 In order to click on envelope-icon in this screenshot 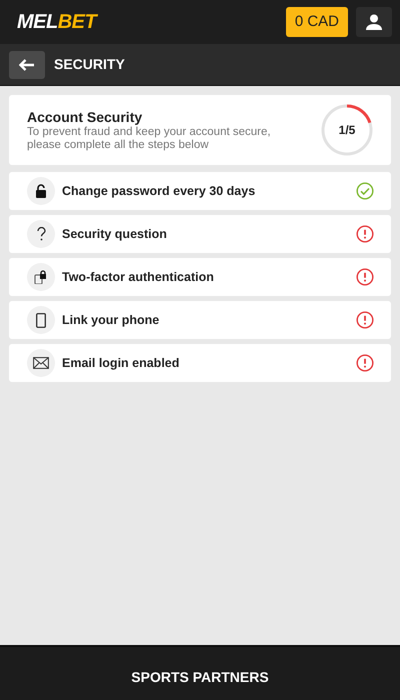, I will do `click(41, 363)`.